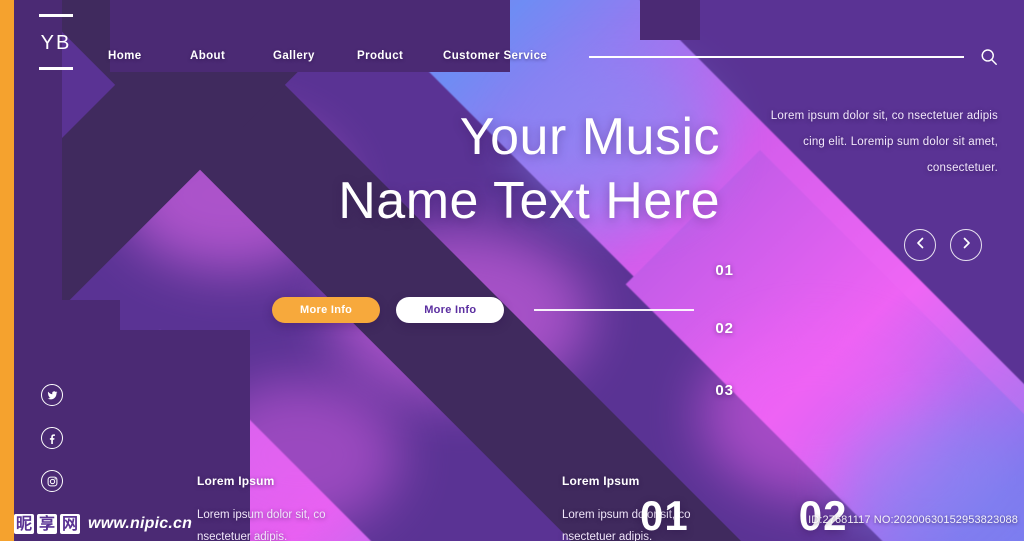 This screenshot has height=541, width=1024. I want to click on watermark-logo: 昵 享 网, so click(47, 524).